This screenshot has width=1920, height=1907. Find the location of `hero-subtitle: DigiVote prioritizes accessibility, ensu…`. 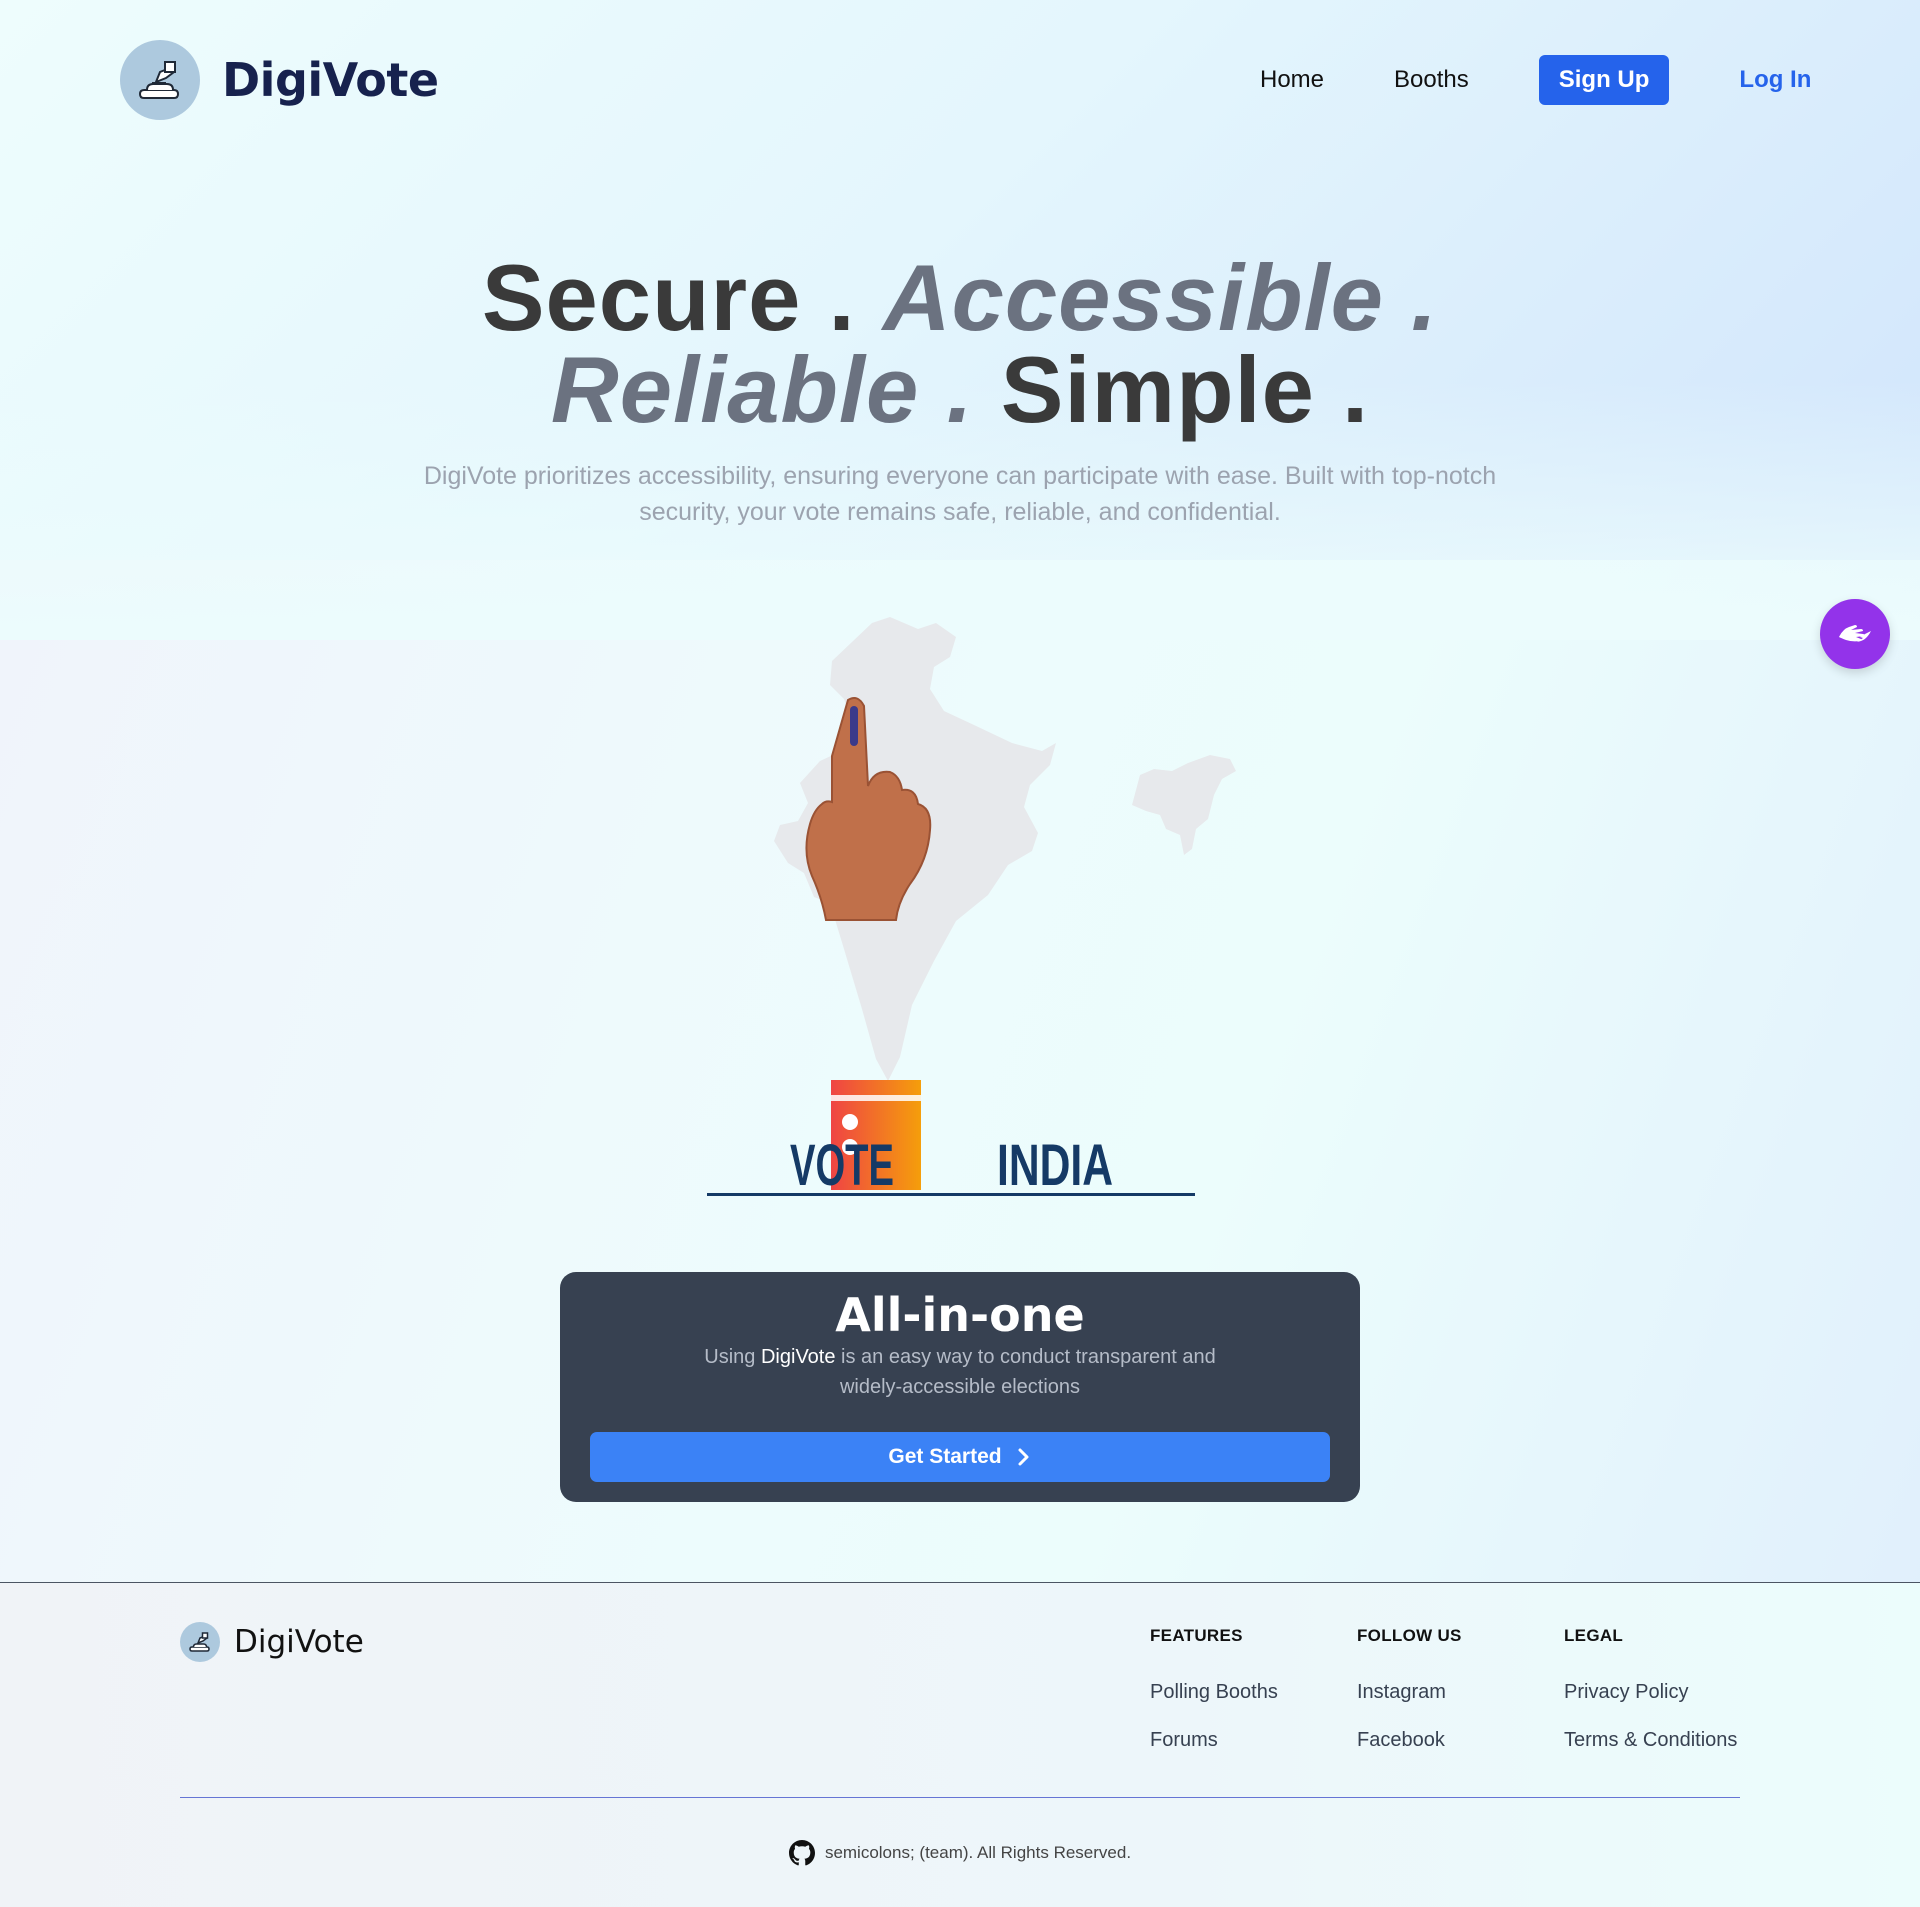

hero-subtitle: DigiVote prioritizes accessibility, ensu… is located at coordinates (960, 494).